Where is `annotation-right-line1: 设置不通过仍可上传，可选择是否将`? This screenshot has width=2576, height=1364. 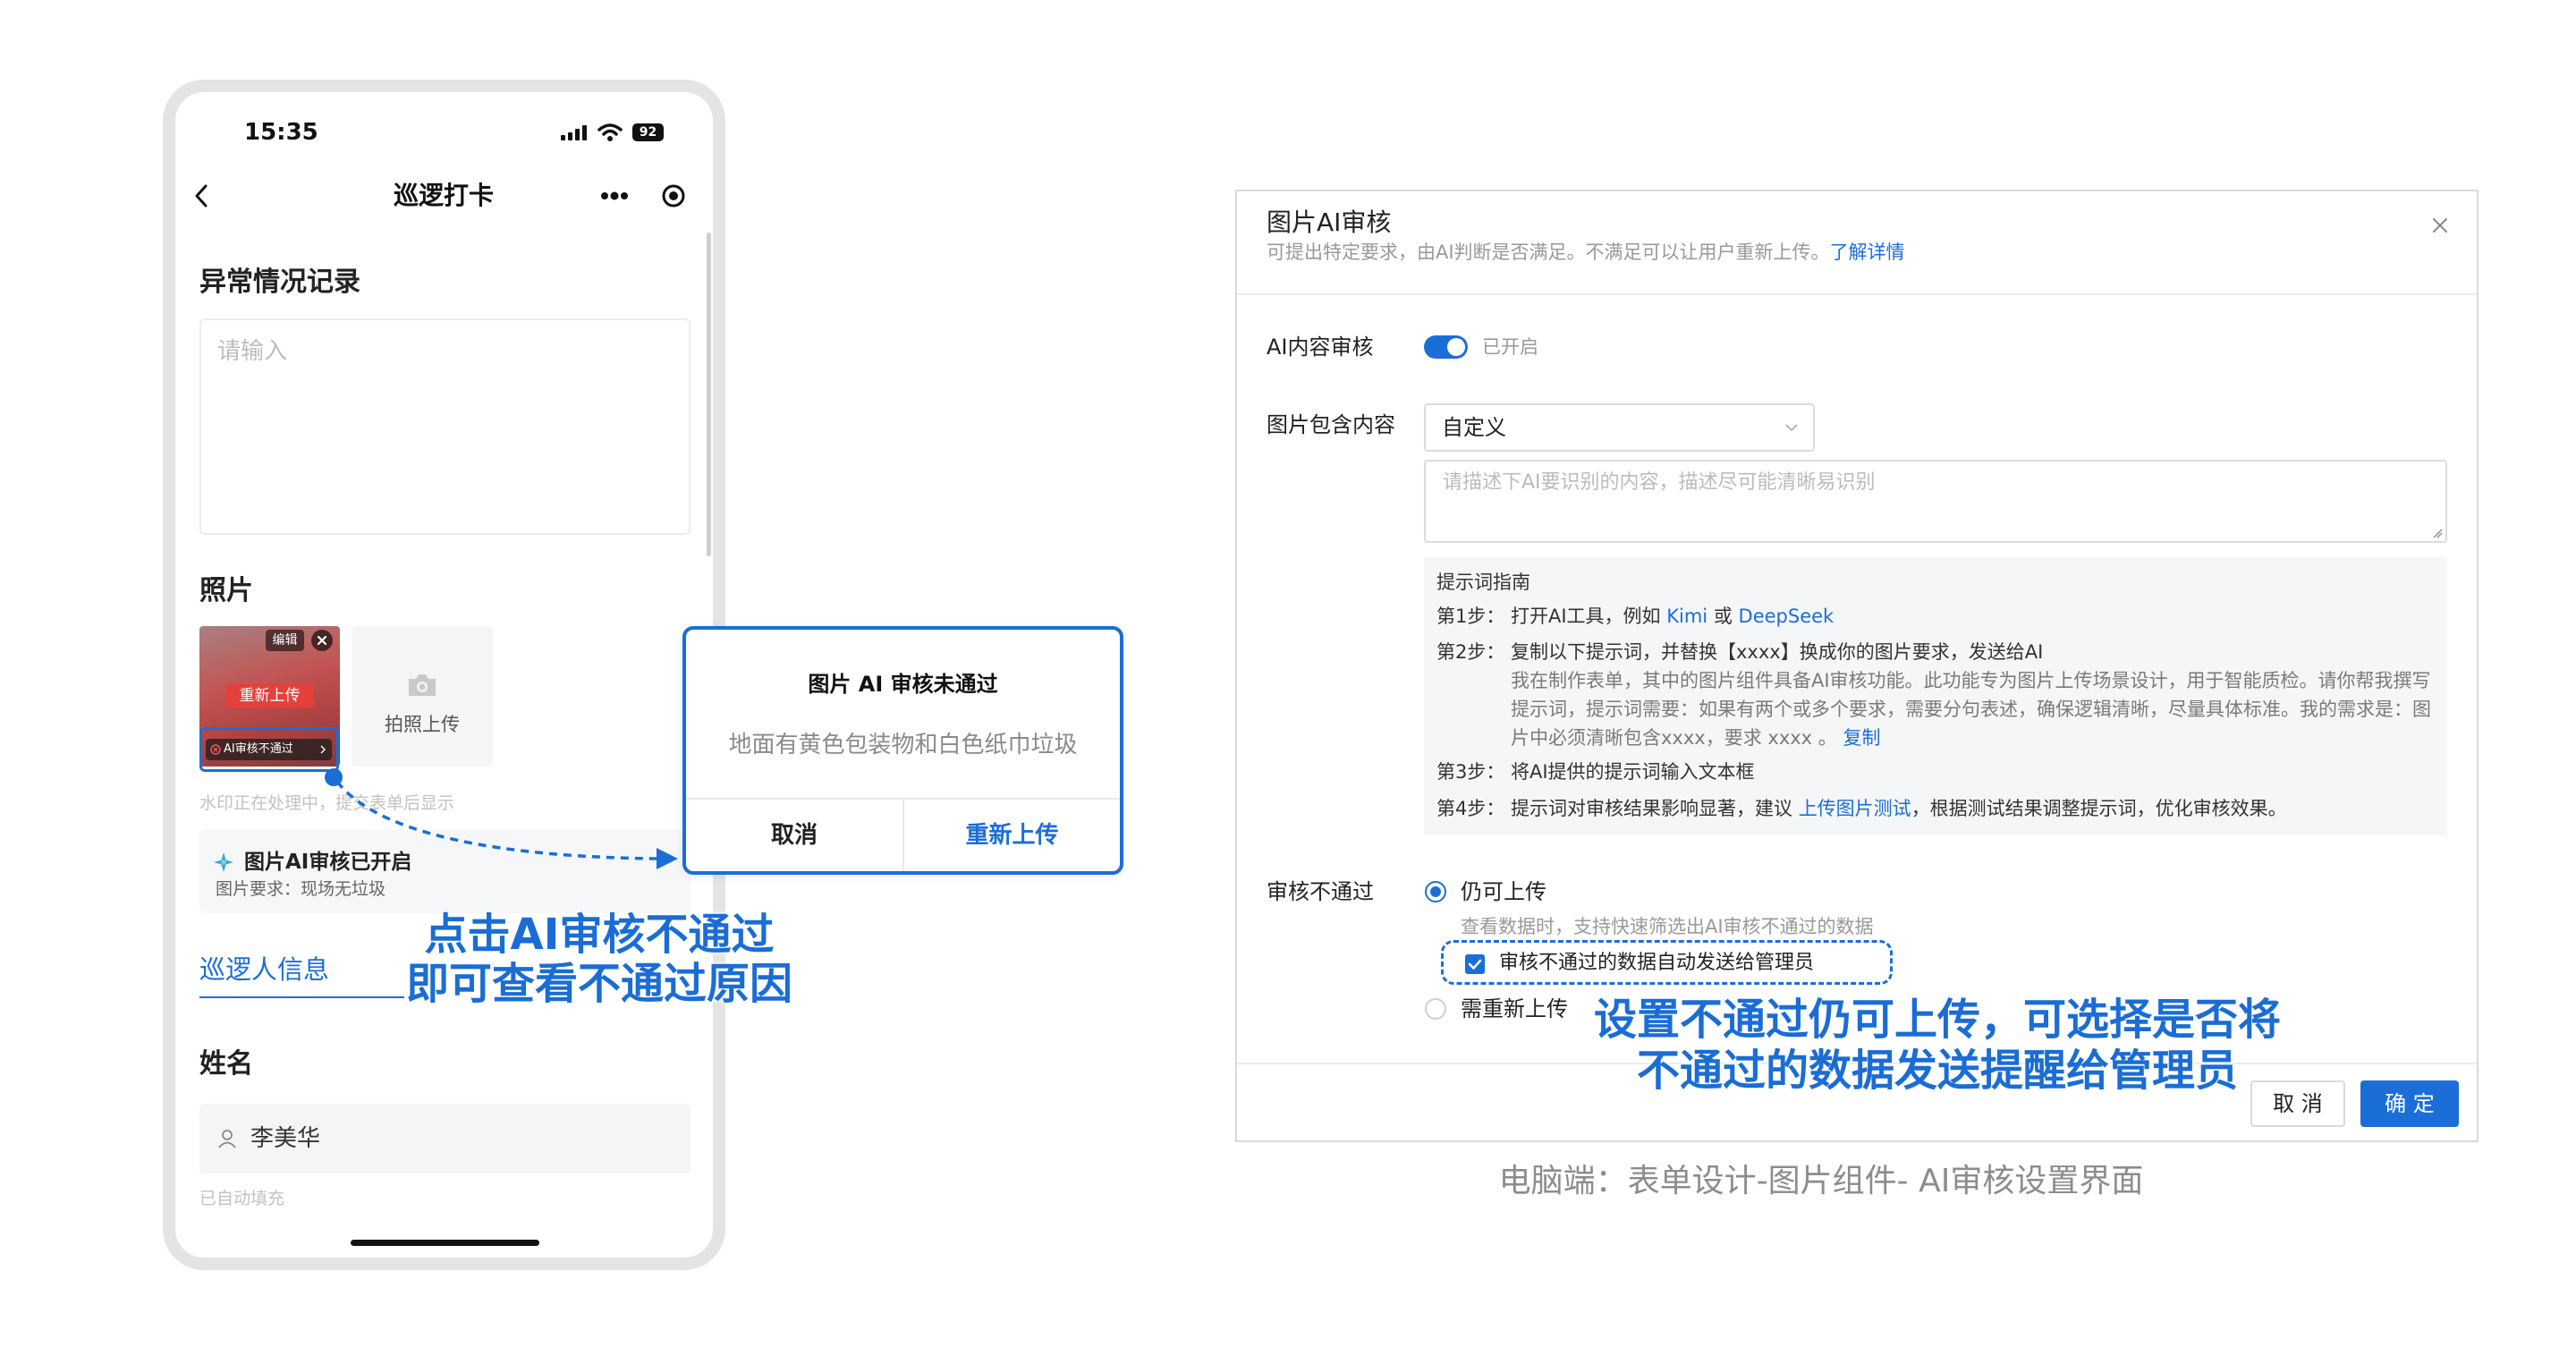
annotation-right-line1: 设置不通过仍可上传，可选择是否将 is located at coordinates (1937, 1020).